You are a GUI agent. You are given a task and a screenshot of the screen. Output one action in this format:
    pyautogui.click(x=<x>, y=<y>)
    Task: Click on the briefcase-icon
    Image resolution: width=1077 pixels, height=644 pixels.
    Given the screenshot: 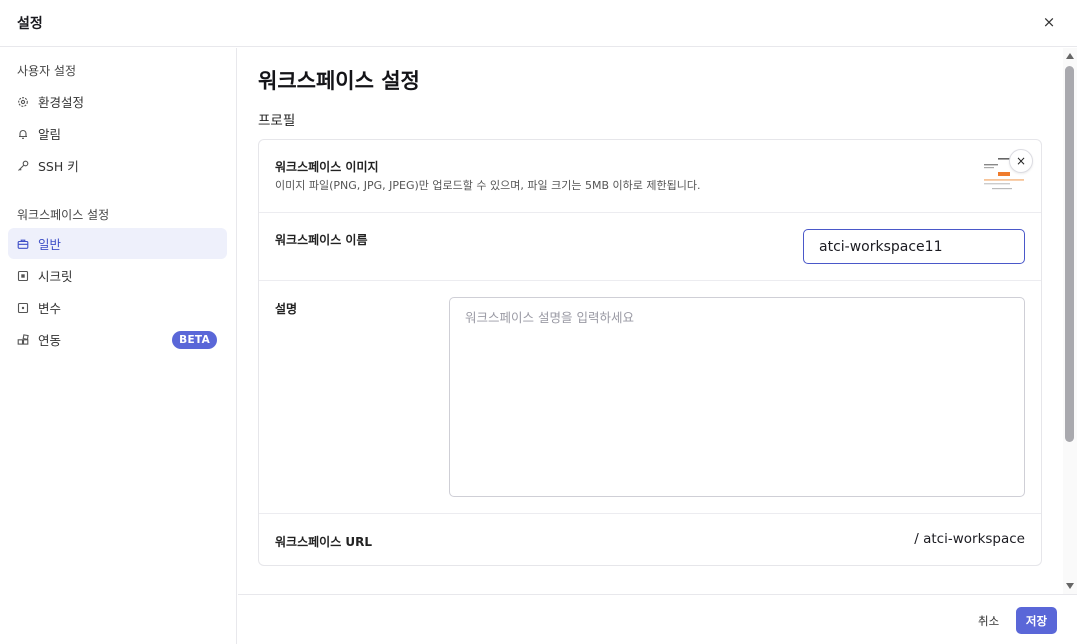 What is the action you would take?
    pyautogui.click(x=23, y=244)
    